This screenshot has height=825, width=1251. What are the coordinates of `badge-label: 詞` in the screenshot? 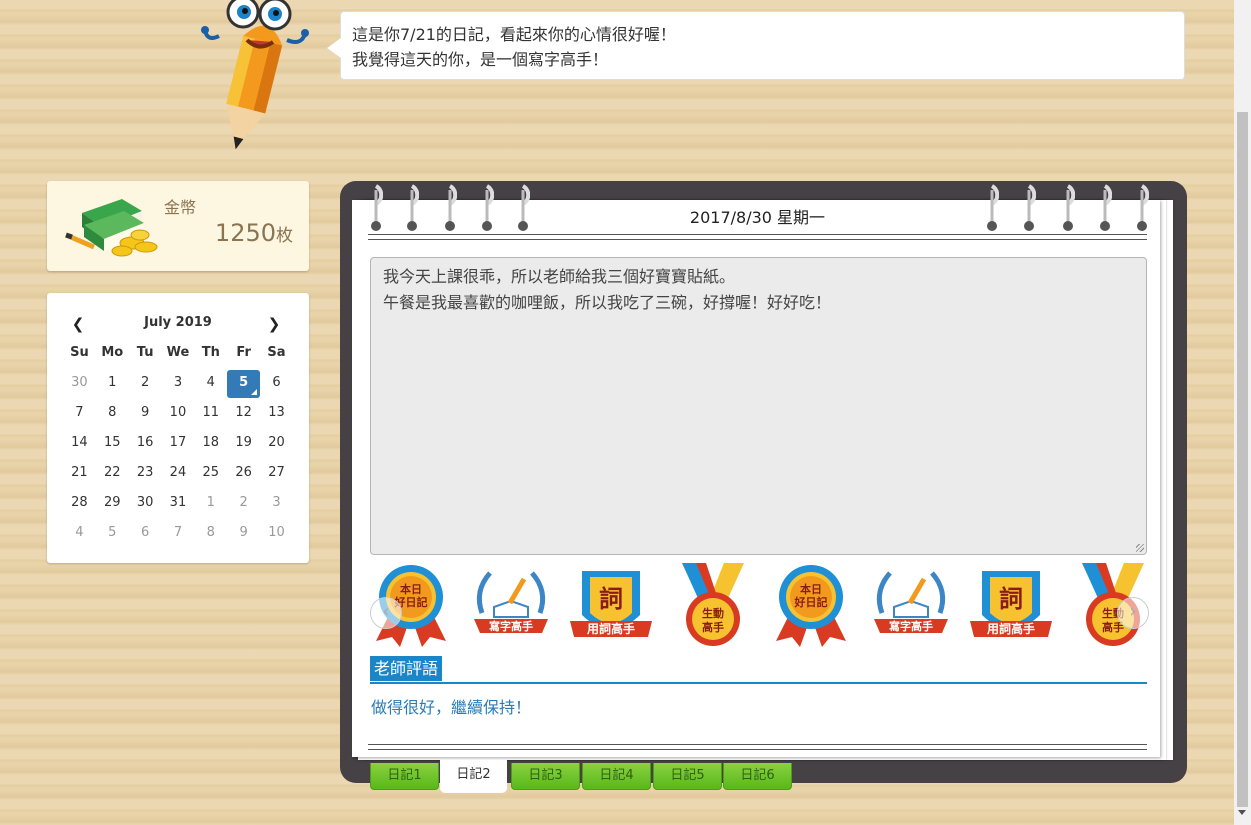 It's located at (611, 599).